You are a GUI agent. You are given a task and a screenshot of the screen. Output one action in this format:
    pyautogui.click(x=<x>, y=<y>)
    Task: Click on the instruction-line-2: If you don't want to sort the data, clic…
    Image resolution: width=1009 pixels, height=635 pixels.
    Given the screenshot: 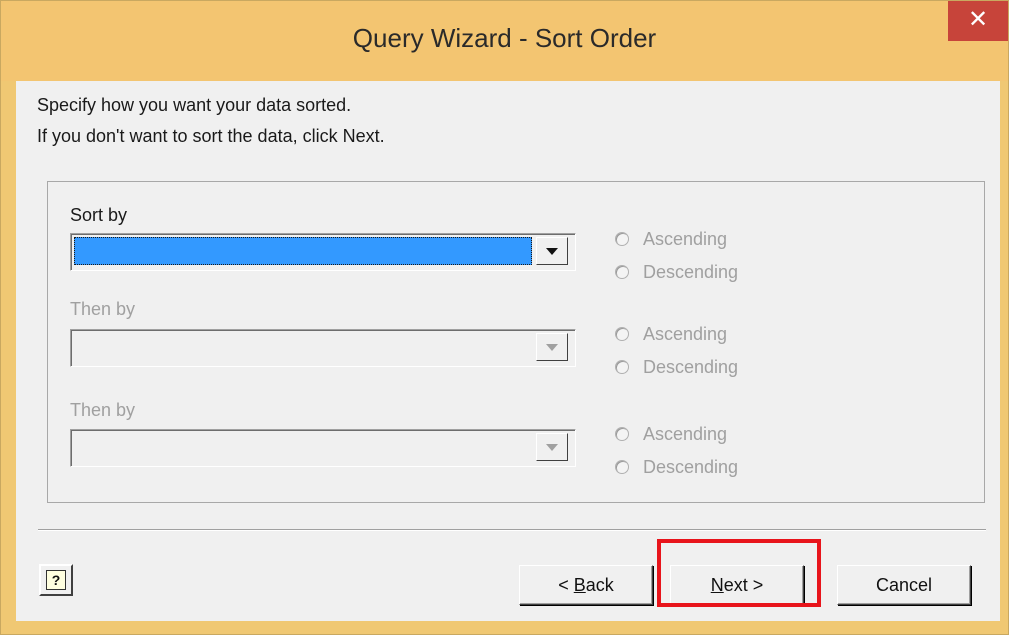 What is the action you would take?
    pyautogui.click(x=211, y=136)
    